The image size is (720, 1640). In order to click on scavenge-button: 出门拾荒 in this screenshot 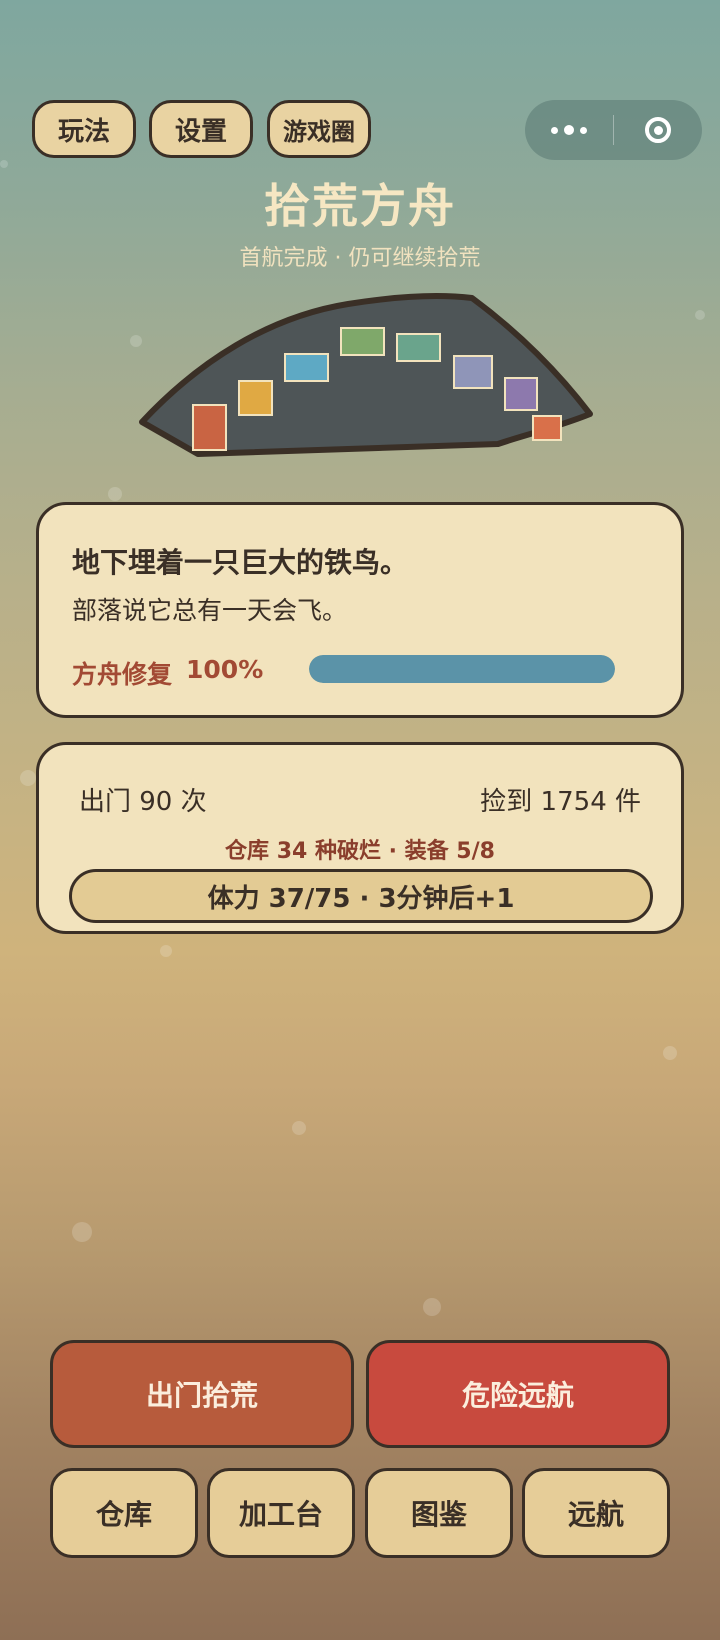, I will do `click(202, 1394)`.